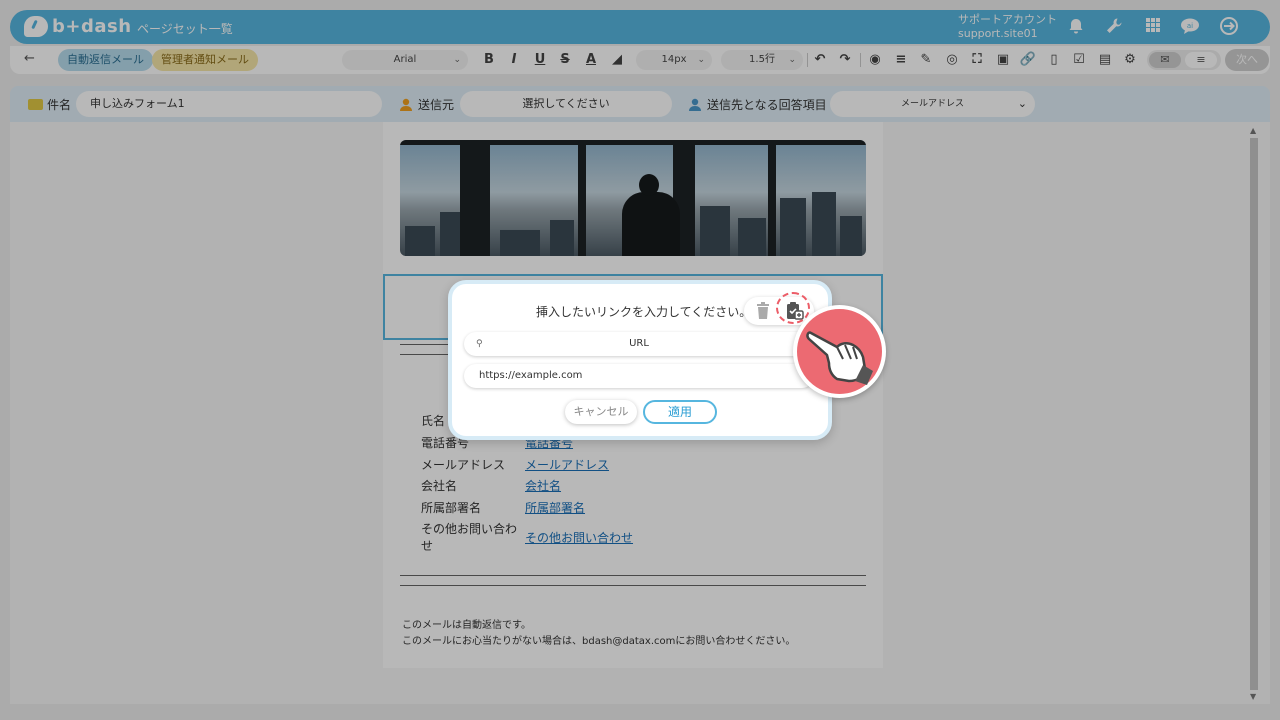  Describe the element at coordinates (639, 376) in the screenshot. I see `url-input: https://example.com` at that location.